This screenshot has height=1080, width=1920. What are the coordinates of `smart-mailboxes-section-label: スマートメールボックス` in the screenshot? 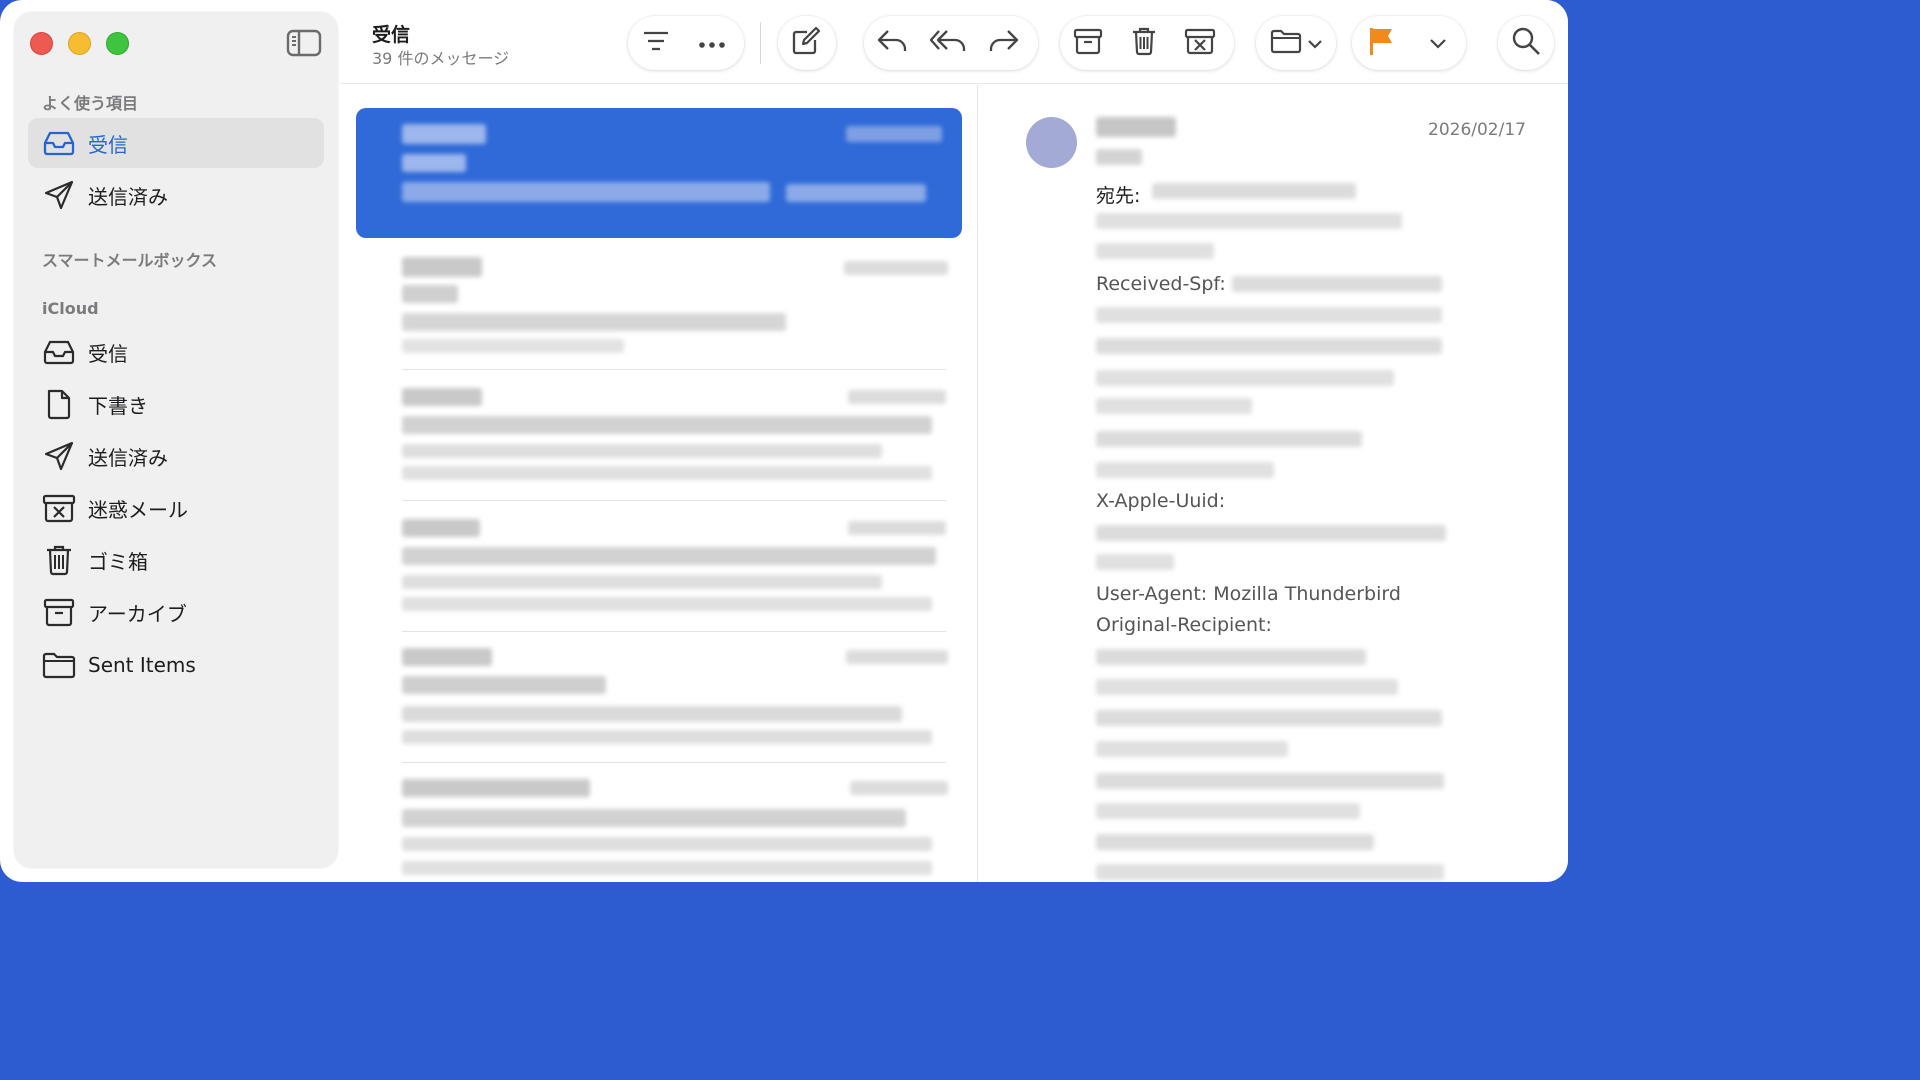 It's located at (129, 259).